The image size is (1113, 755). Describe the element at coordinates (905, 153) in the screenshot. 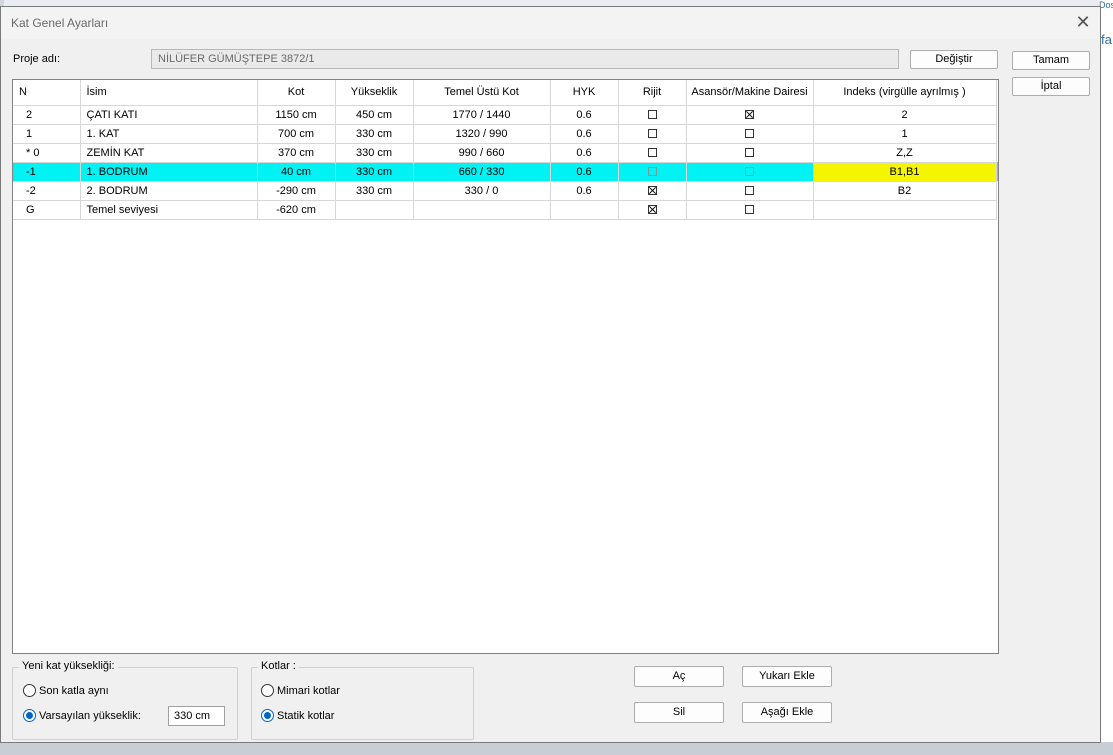

I see `cell-index: Z,Z` at that location.